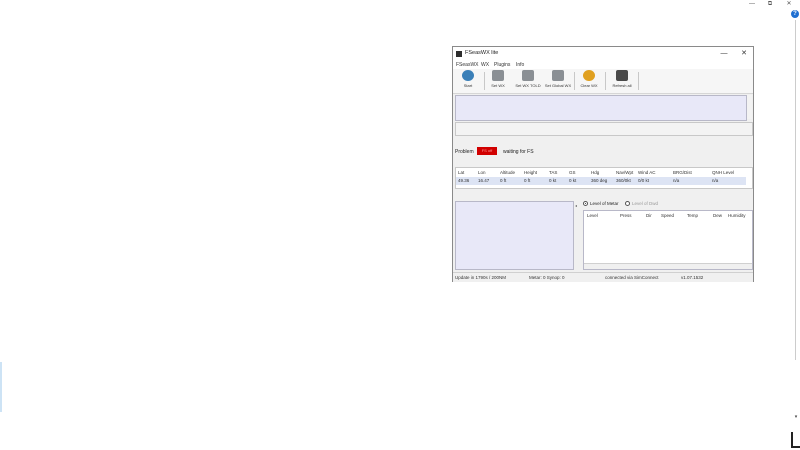 Image resolution: width=800 pixels, height=450 pixels. Describe the element at coordinates (603, 152) in the screenshot. I see `status-row: Problem FS off waiting for FS` at that location.